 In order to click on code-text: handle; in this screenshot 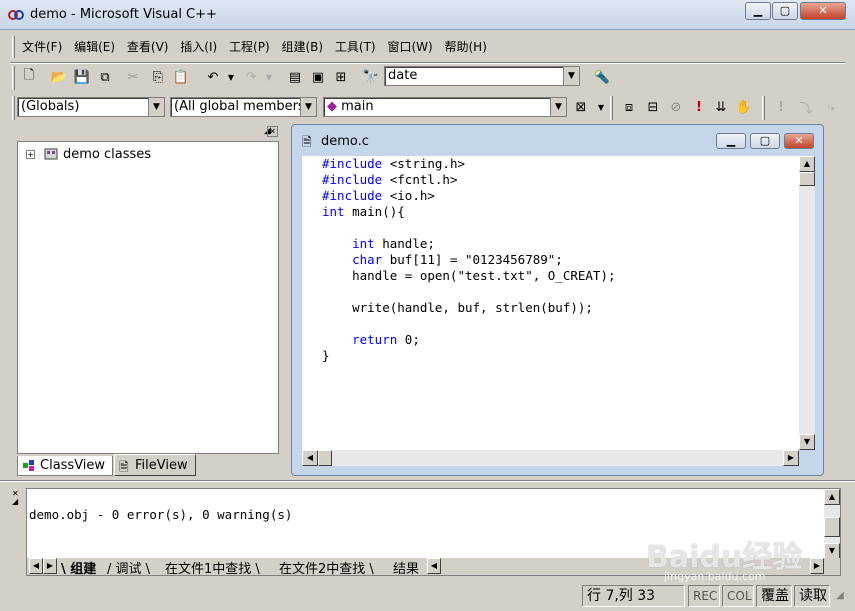, I will do `click(404, 243)`.